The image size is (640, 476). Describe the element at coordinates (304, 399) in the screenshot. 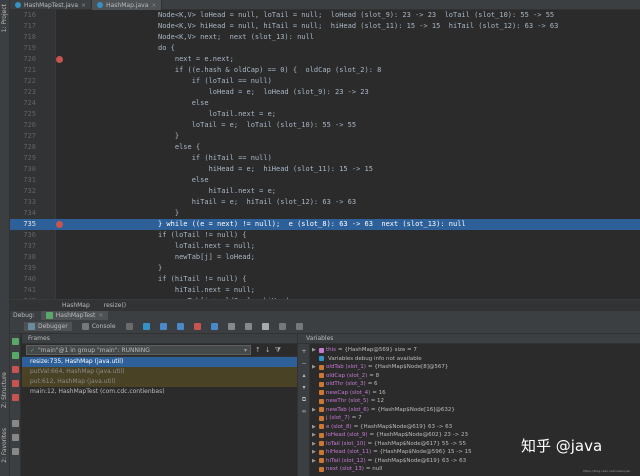

I see `copy-icon: ⧉` at that location.